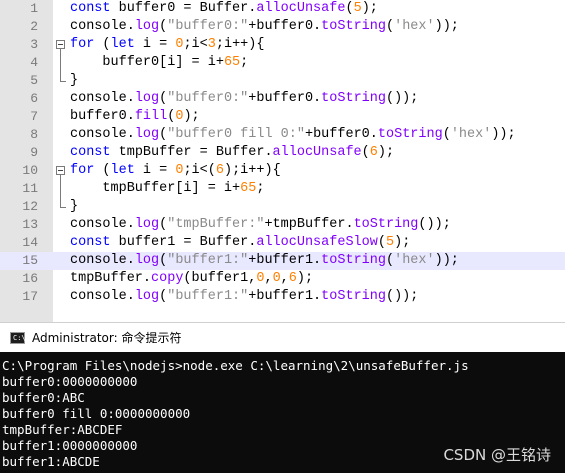  What do you see at coordinates (111, 278) in the screenshot?
I see `code-token: tmpBuffer.` at bounding box center [111, 278].